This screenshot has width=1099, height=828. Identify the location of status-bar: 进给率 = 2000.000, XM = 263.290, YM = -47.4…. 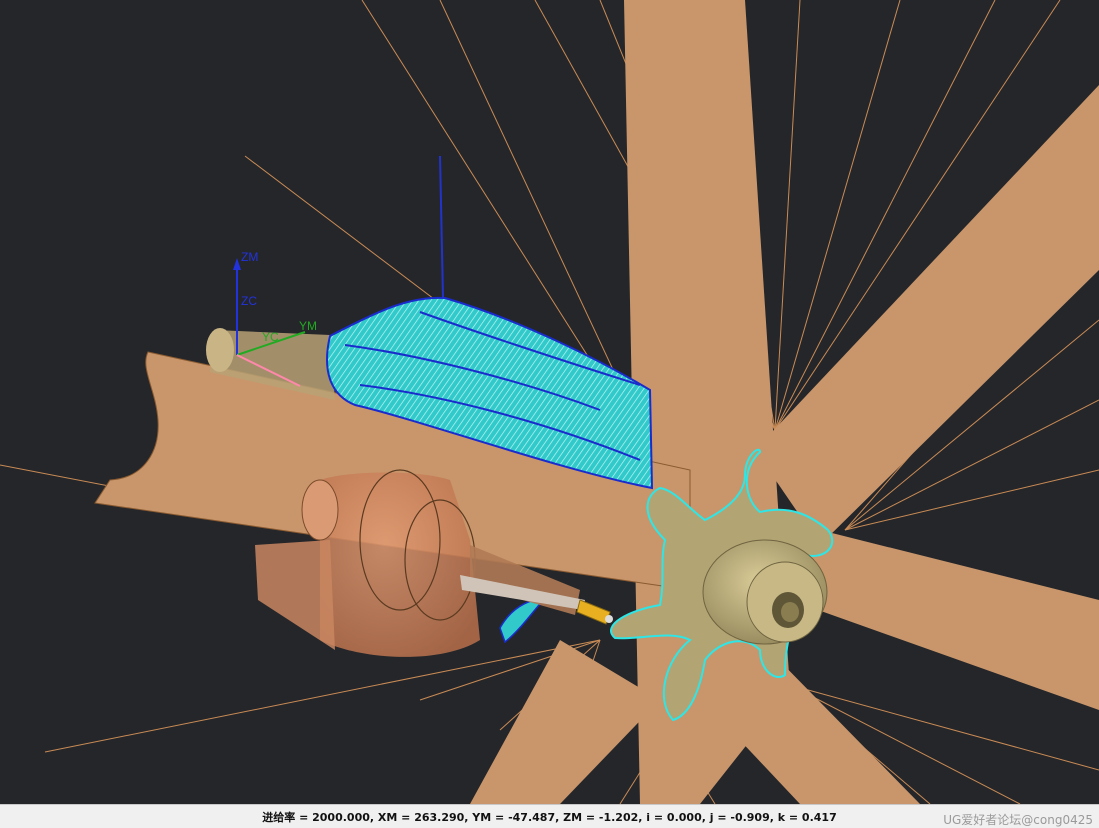
(549, 816).